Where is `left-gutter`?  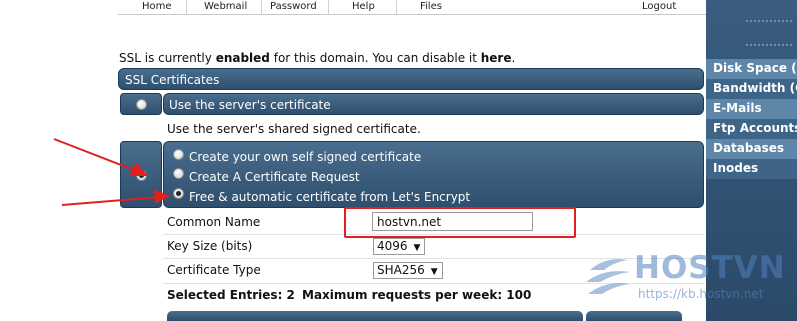
left-gutter is located at coordinates (59, 160).